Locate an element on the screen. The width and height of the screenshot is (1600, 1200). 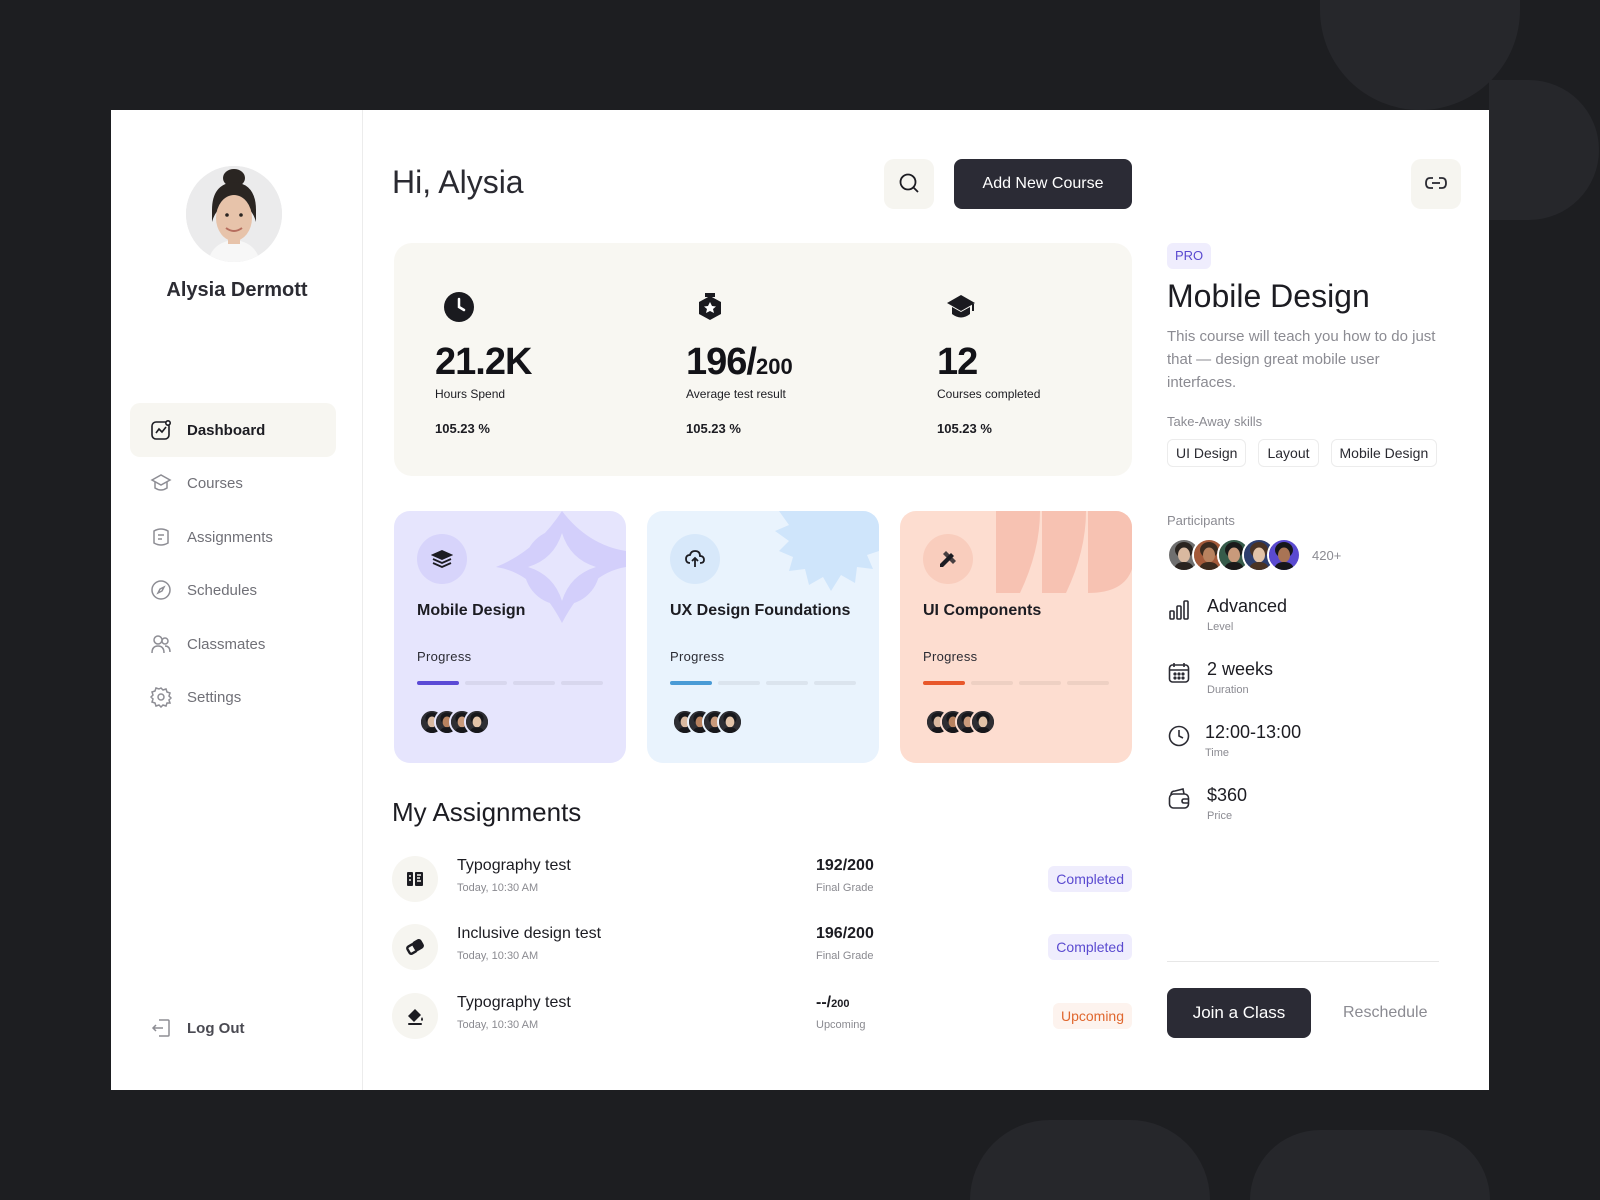
course-detail-title: Mobile Design is located at coordinates (1268, 296).